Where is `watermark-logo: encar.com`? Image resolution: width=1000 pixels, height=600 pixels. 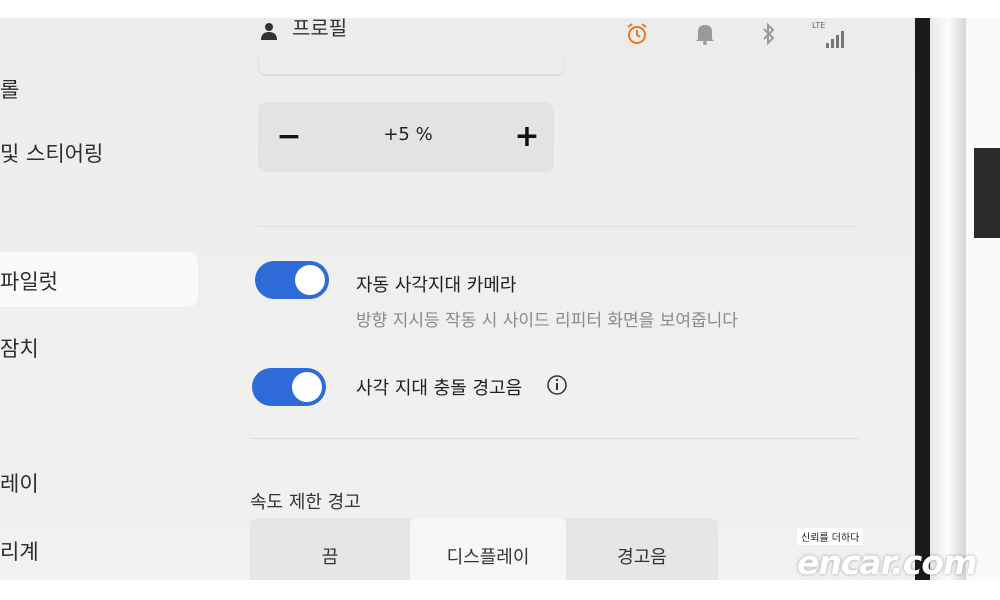 watermark-logo: encar.com is located at coordinates (887, 561).